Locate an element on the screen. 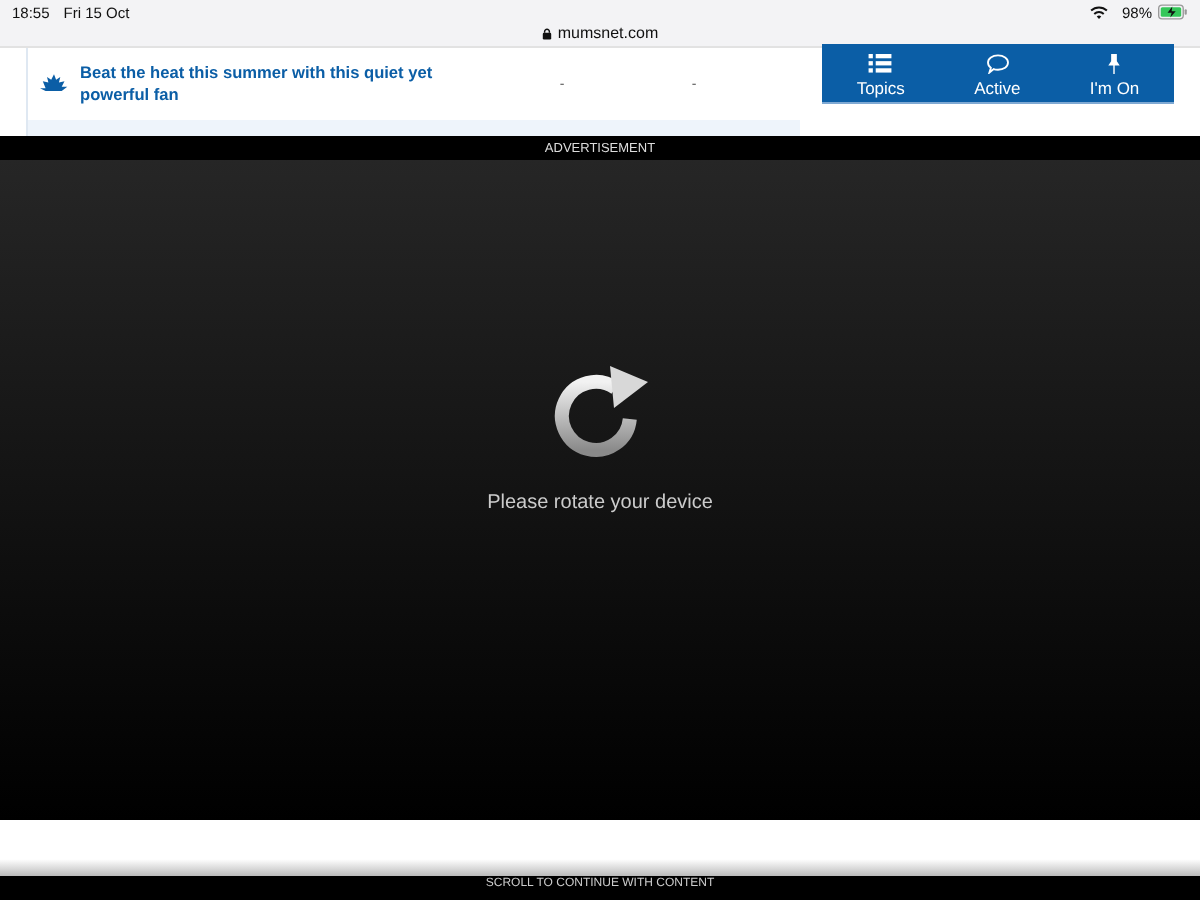 The image size is (1200, 900). nav-tab: I'm On is located at coordinates (1114, 73).